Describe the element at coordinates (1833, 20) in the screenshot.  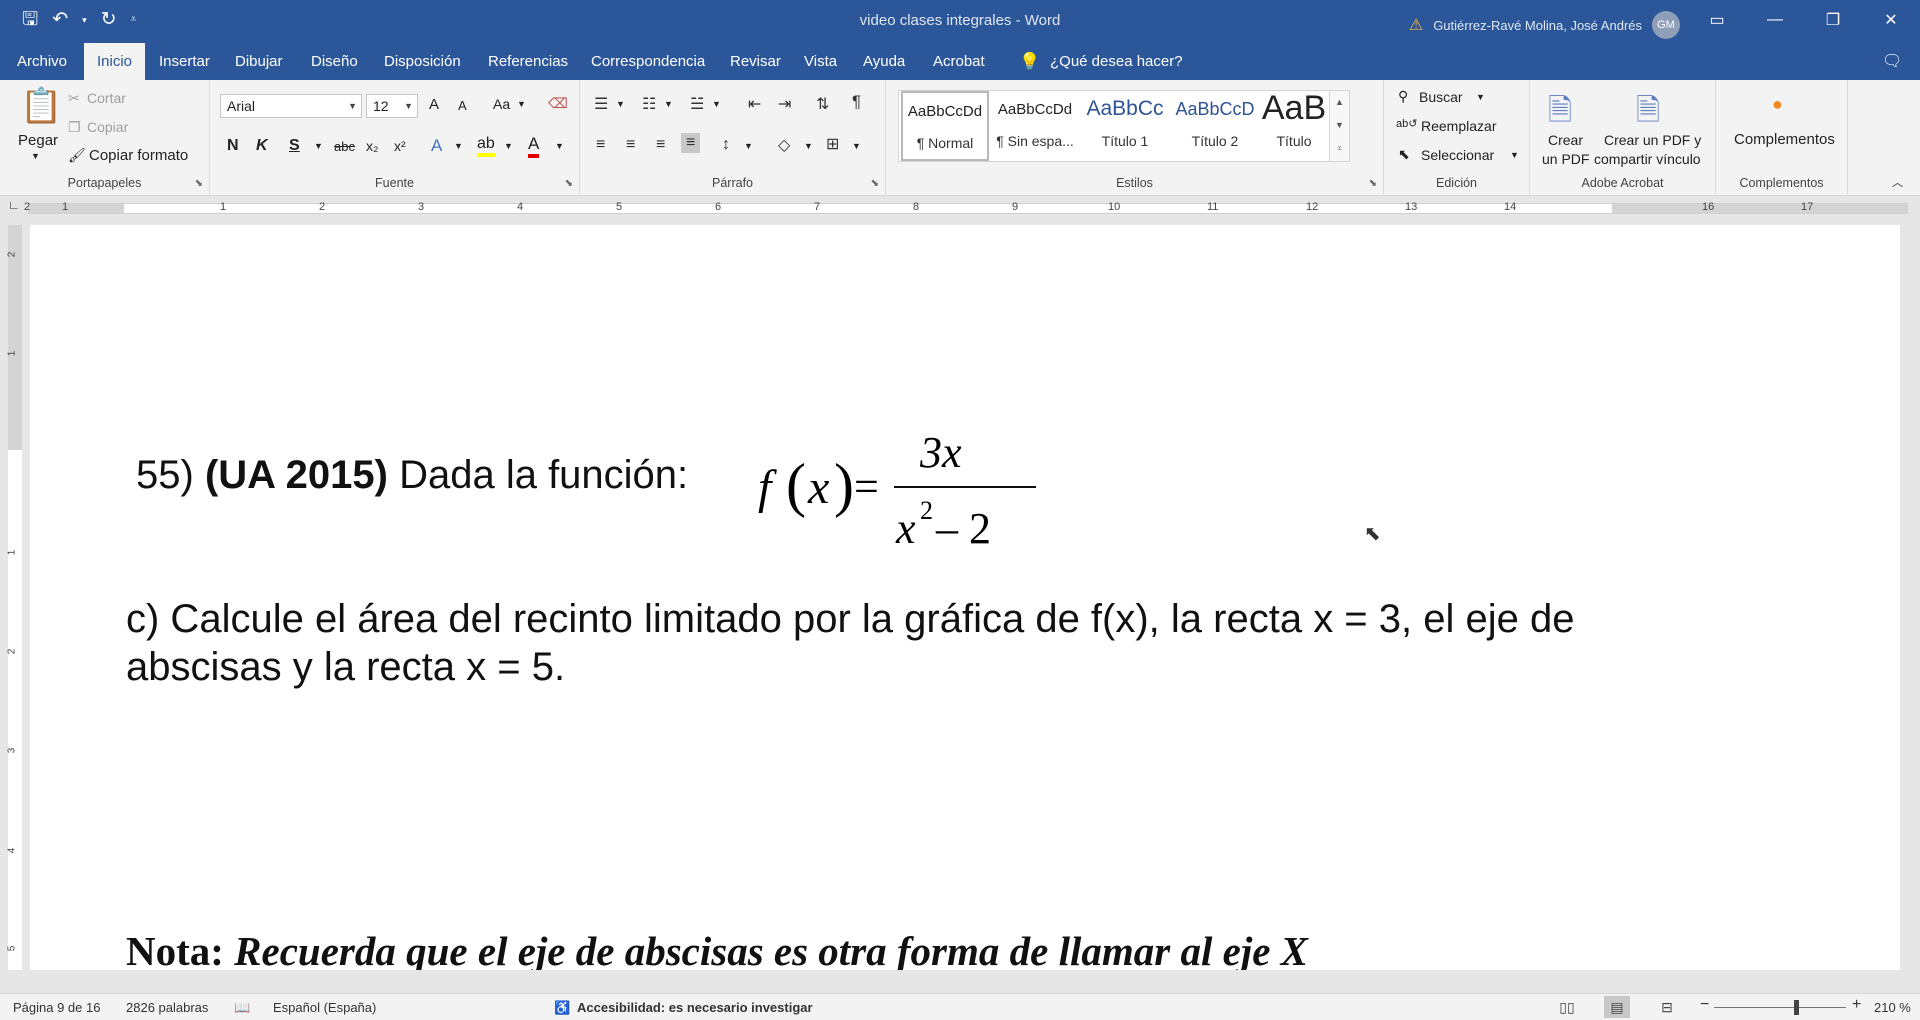
I see `restore-icon: ❐` at that location.